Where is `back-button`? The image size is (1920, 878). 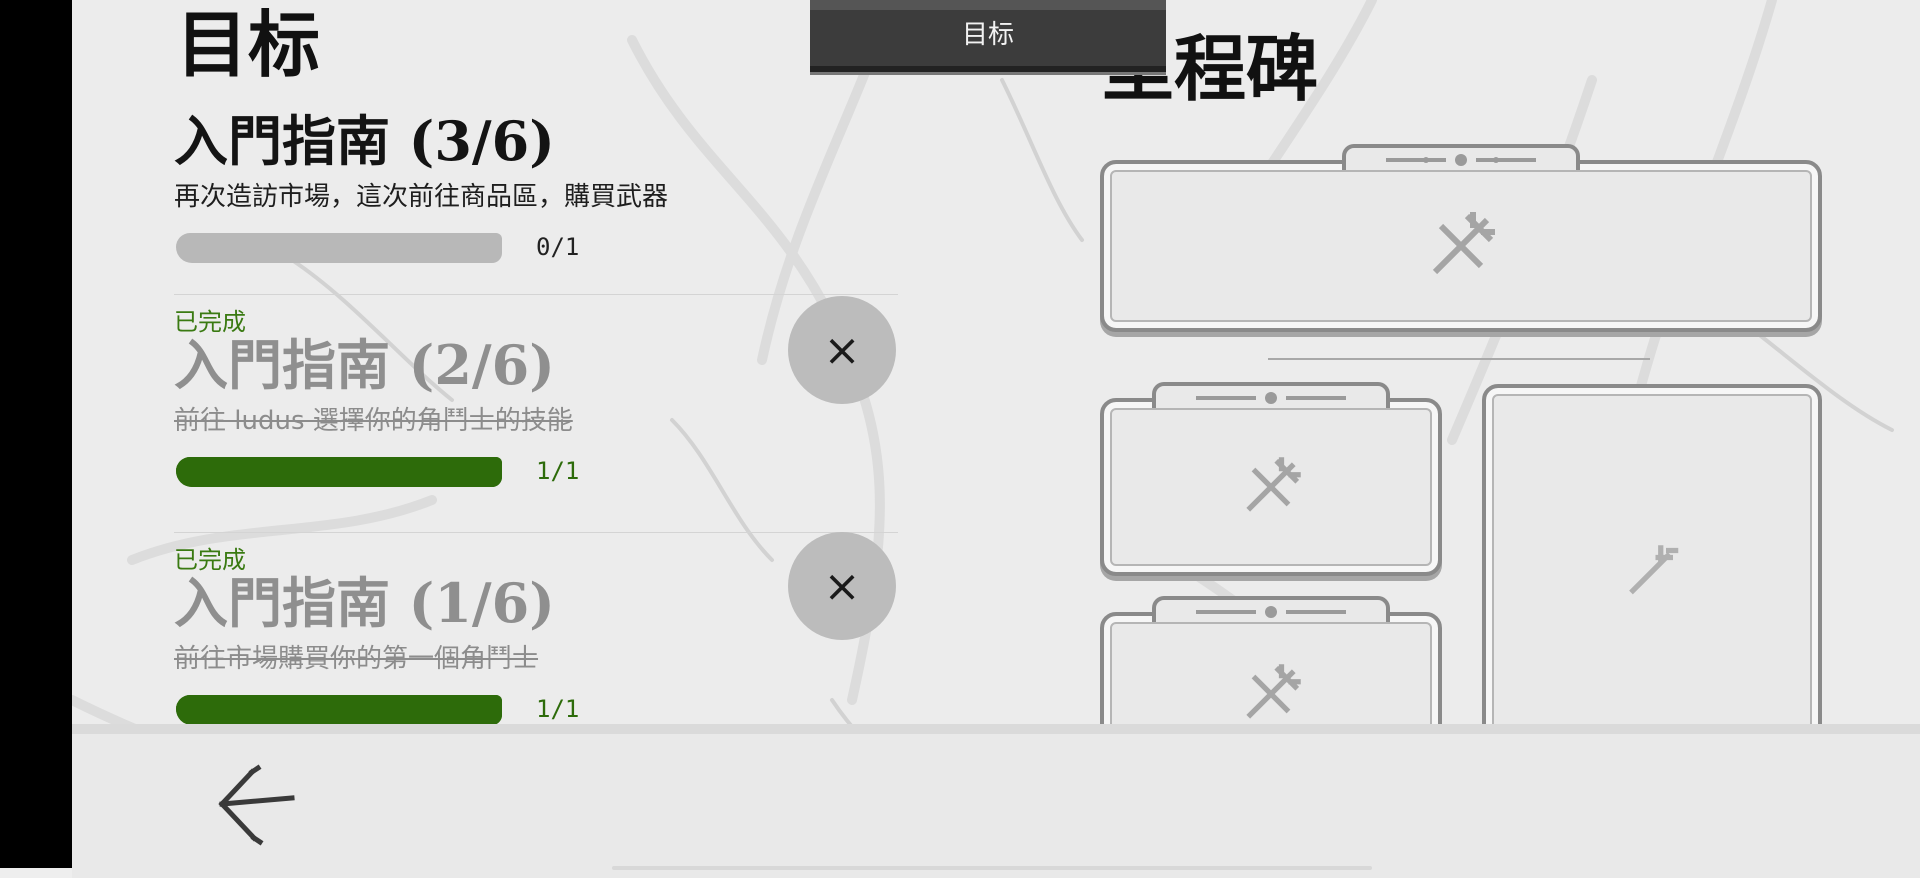
back-button is located at coordinates (262, 804).